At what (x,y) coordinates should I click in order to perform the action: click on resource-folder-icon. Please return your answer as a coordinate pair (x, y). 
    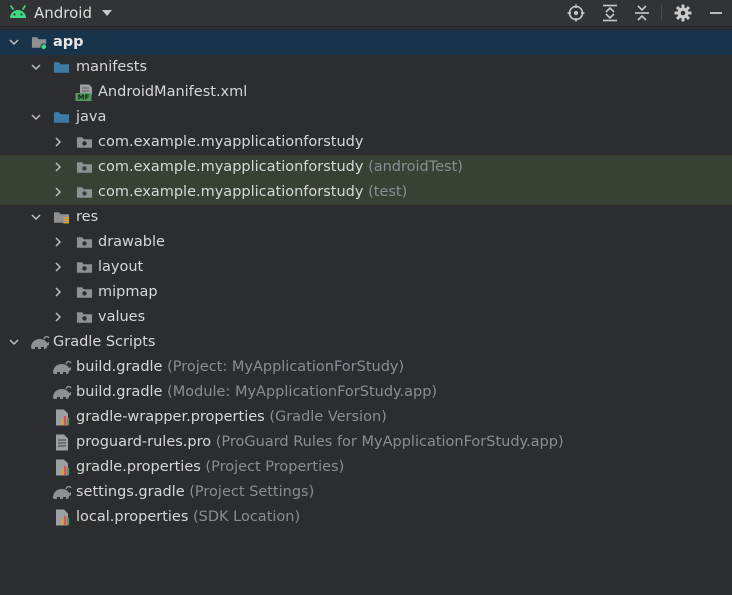
    Looking at the image, I should click on (61, 217).